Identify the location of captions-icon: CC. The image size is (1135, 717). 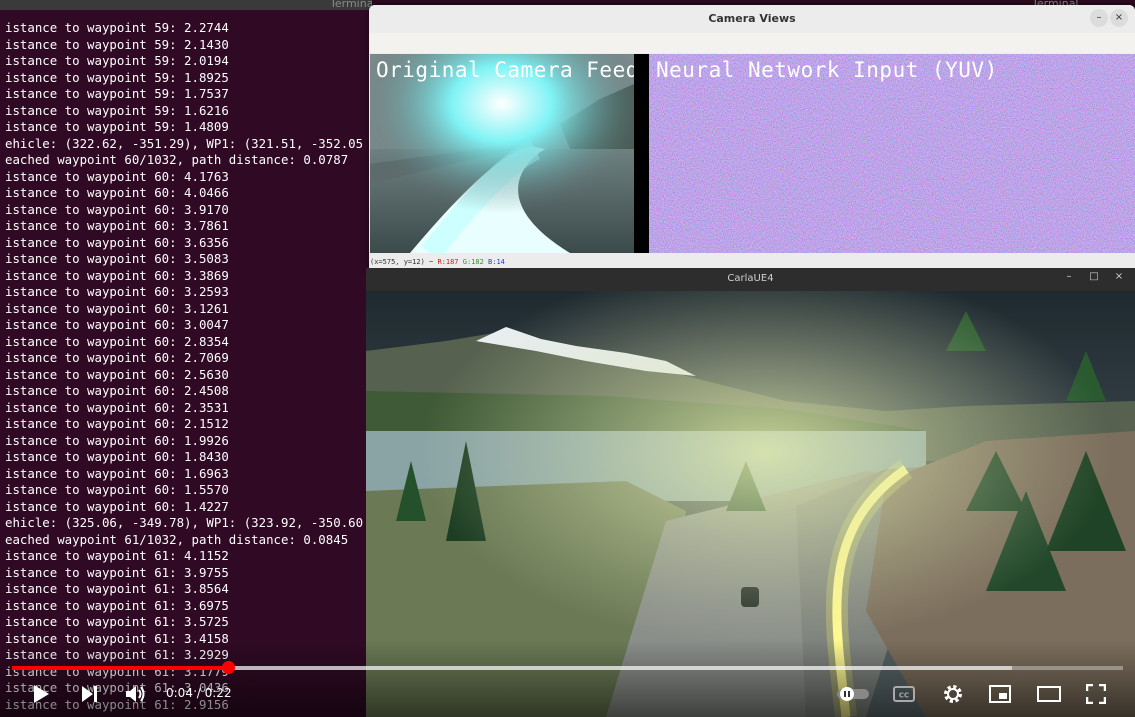
(904, 694).